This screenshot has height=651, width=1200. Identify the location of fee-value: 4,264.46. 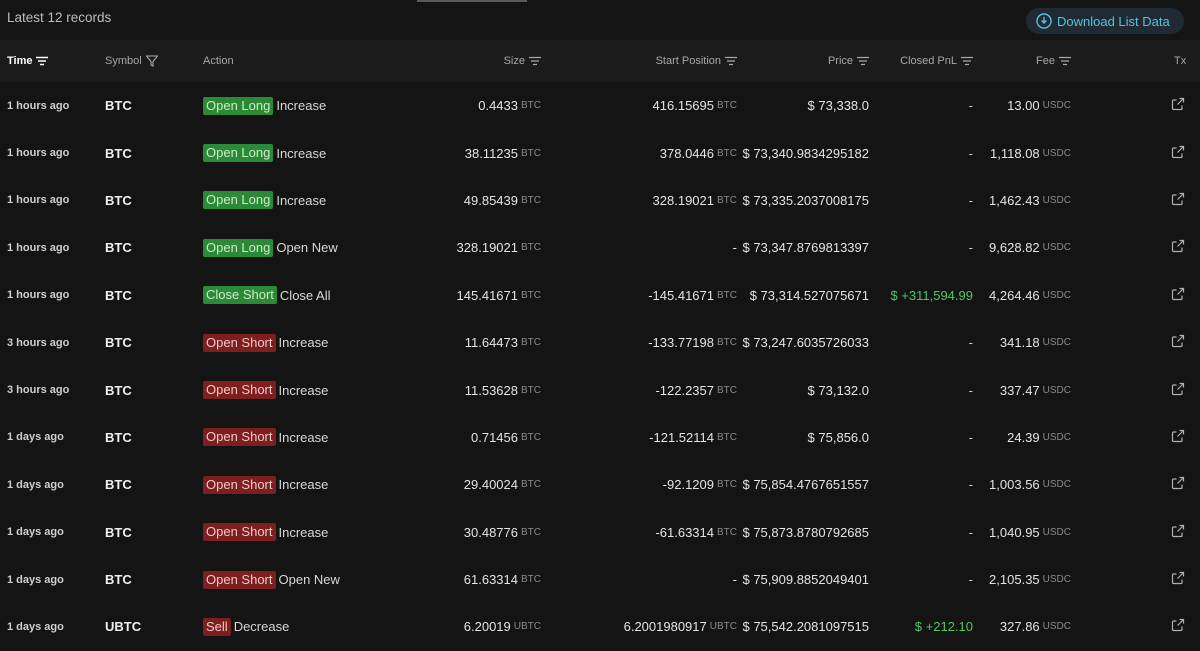
(1014, 295).